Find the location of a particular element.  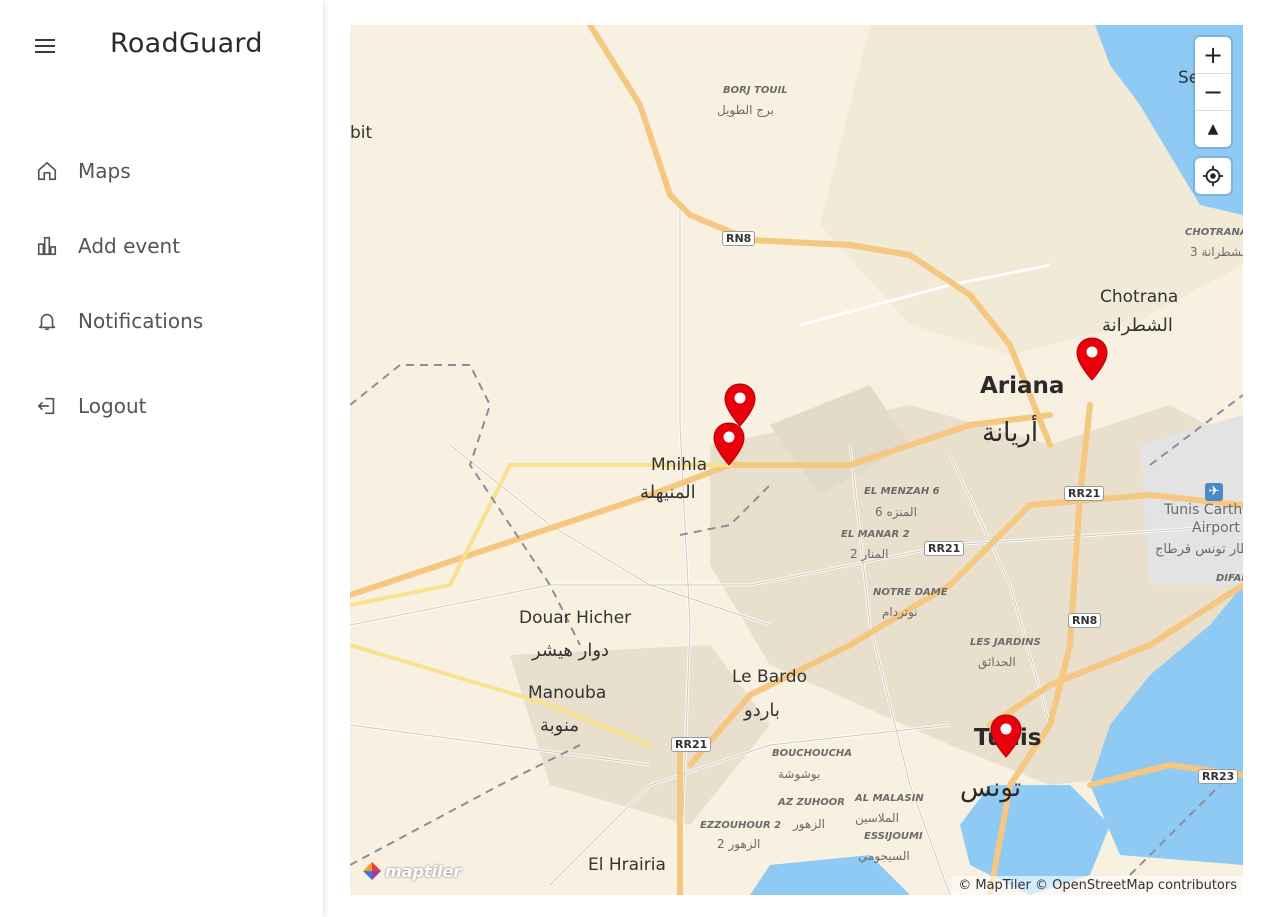

map-label: Manouba is located at coordinates (567, 693).